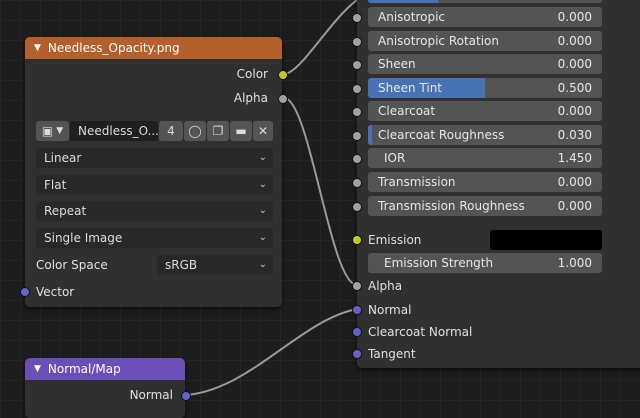 The image size is (640, 418). What do you see at coordinates (410, 1) in the screenshot?
I see `bsdf-field-label: Roughness` at bounding box center [410, 1].